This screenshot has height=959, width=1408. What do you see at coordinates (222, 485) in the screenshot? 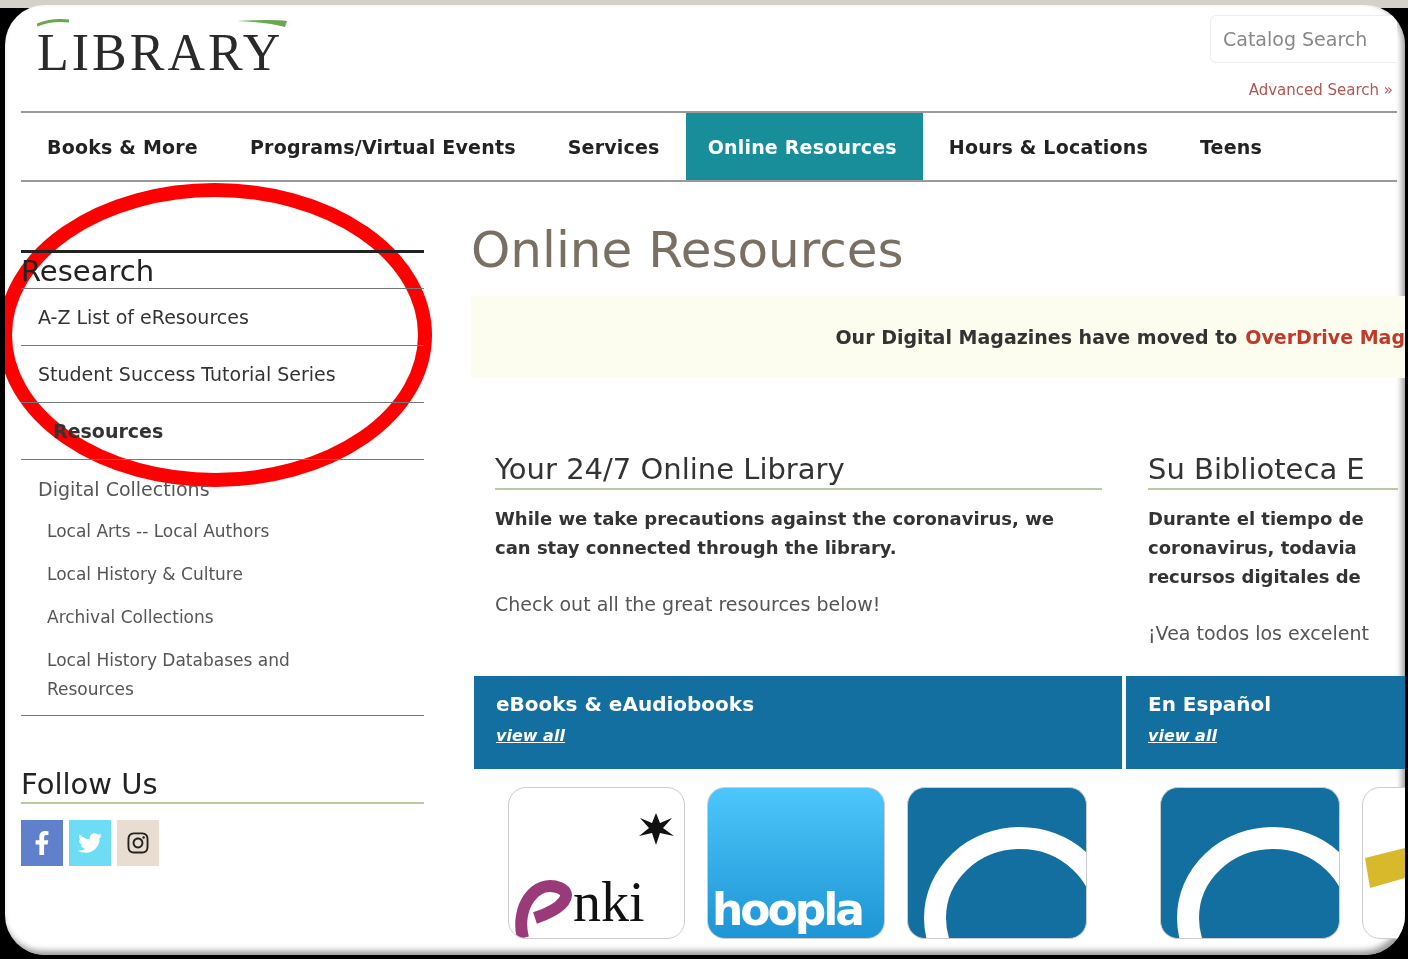
I see `sidebar-link: Digital Collections` at bounding box center [222, 485].